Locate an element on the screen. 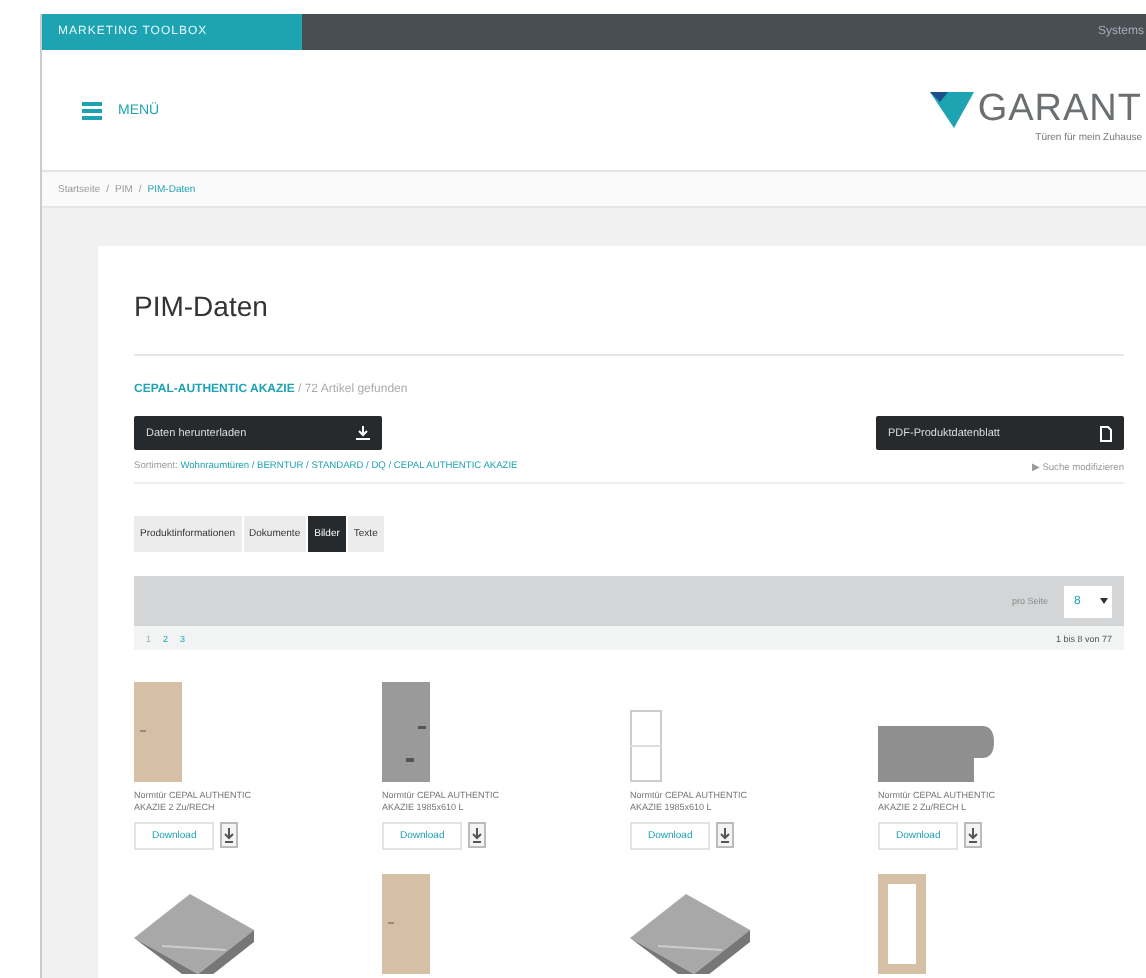 This screenshot has height=978, width=1146. caret-icon is located at coordinates (1104, 601).